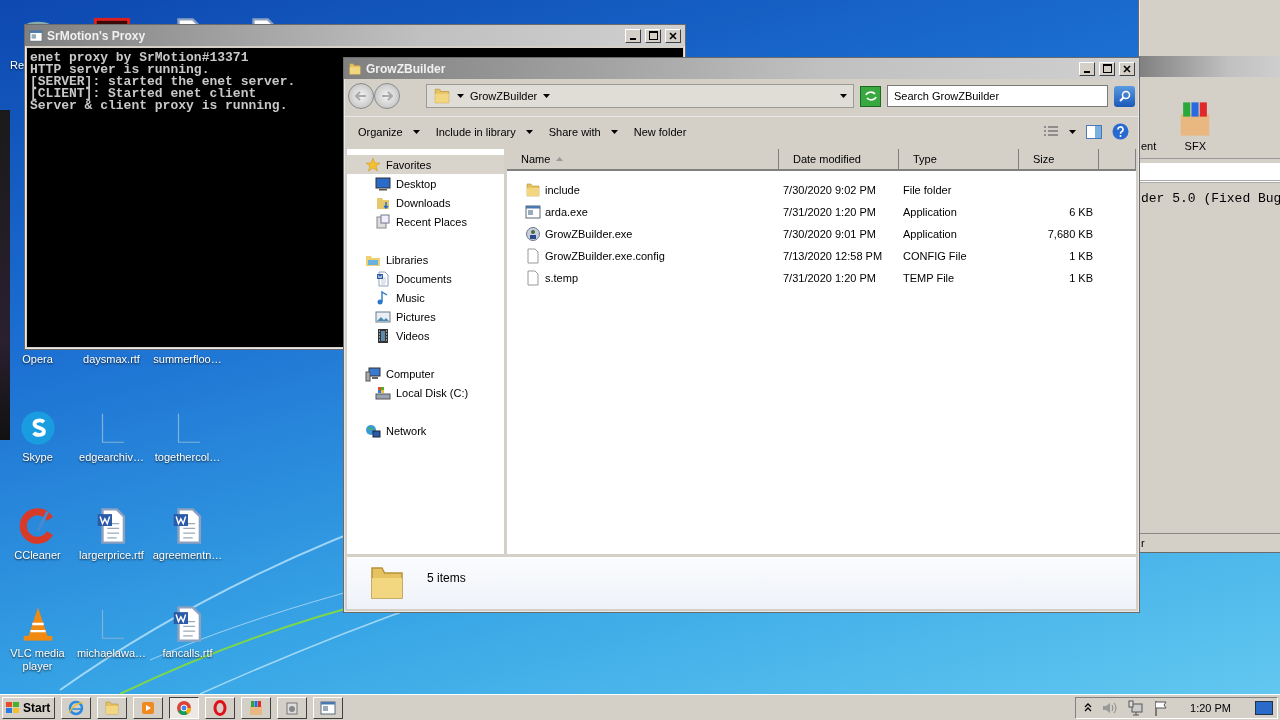 This screenshot has width=1280, height=720. Describe the element at coordinates (560, 159) in the screenshot. I see `sort-arrow-icon` at that location.